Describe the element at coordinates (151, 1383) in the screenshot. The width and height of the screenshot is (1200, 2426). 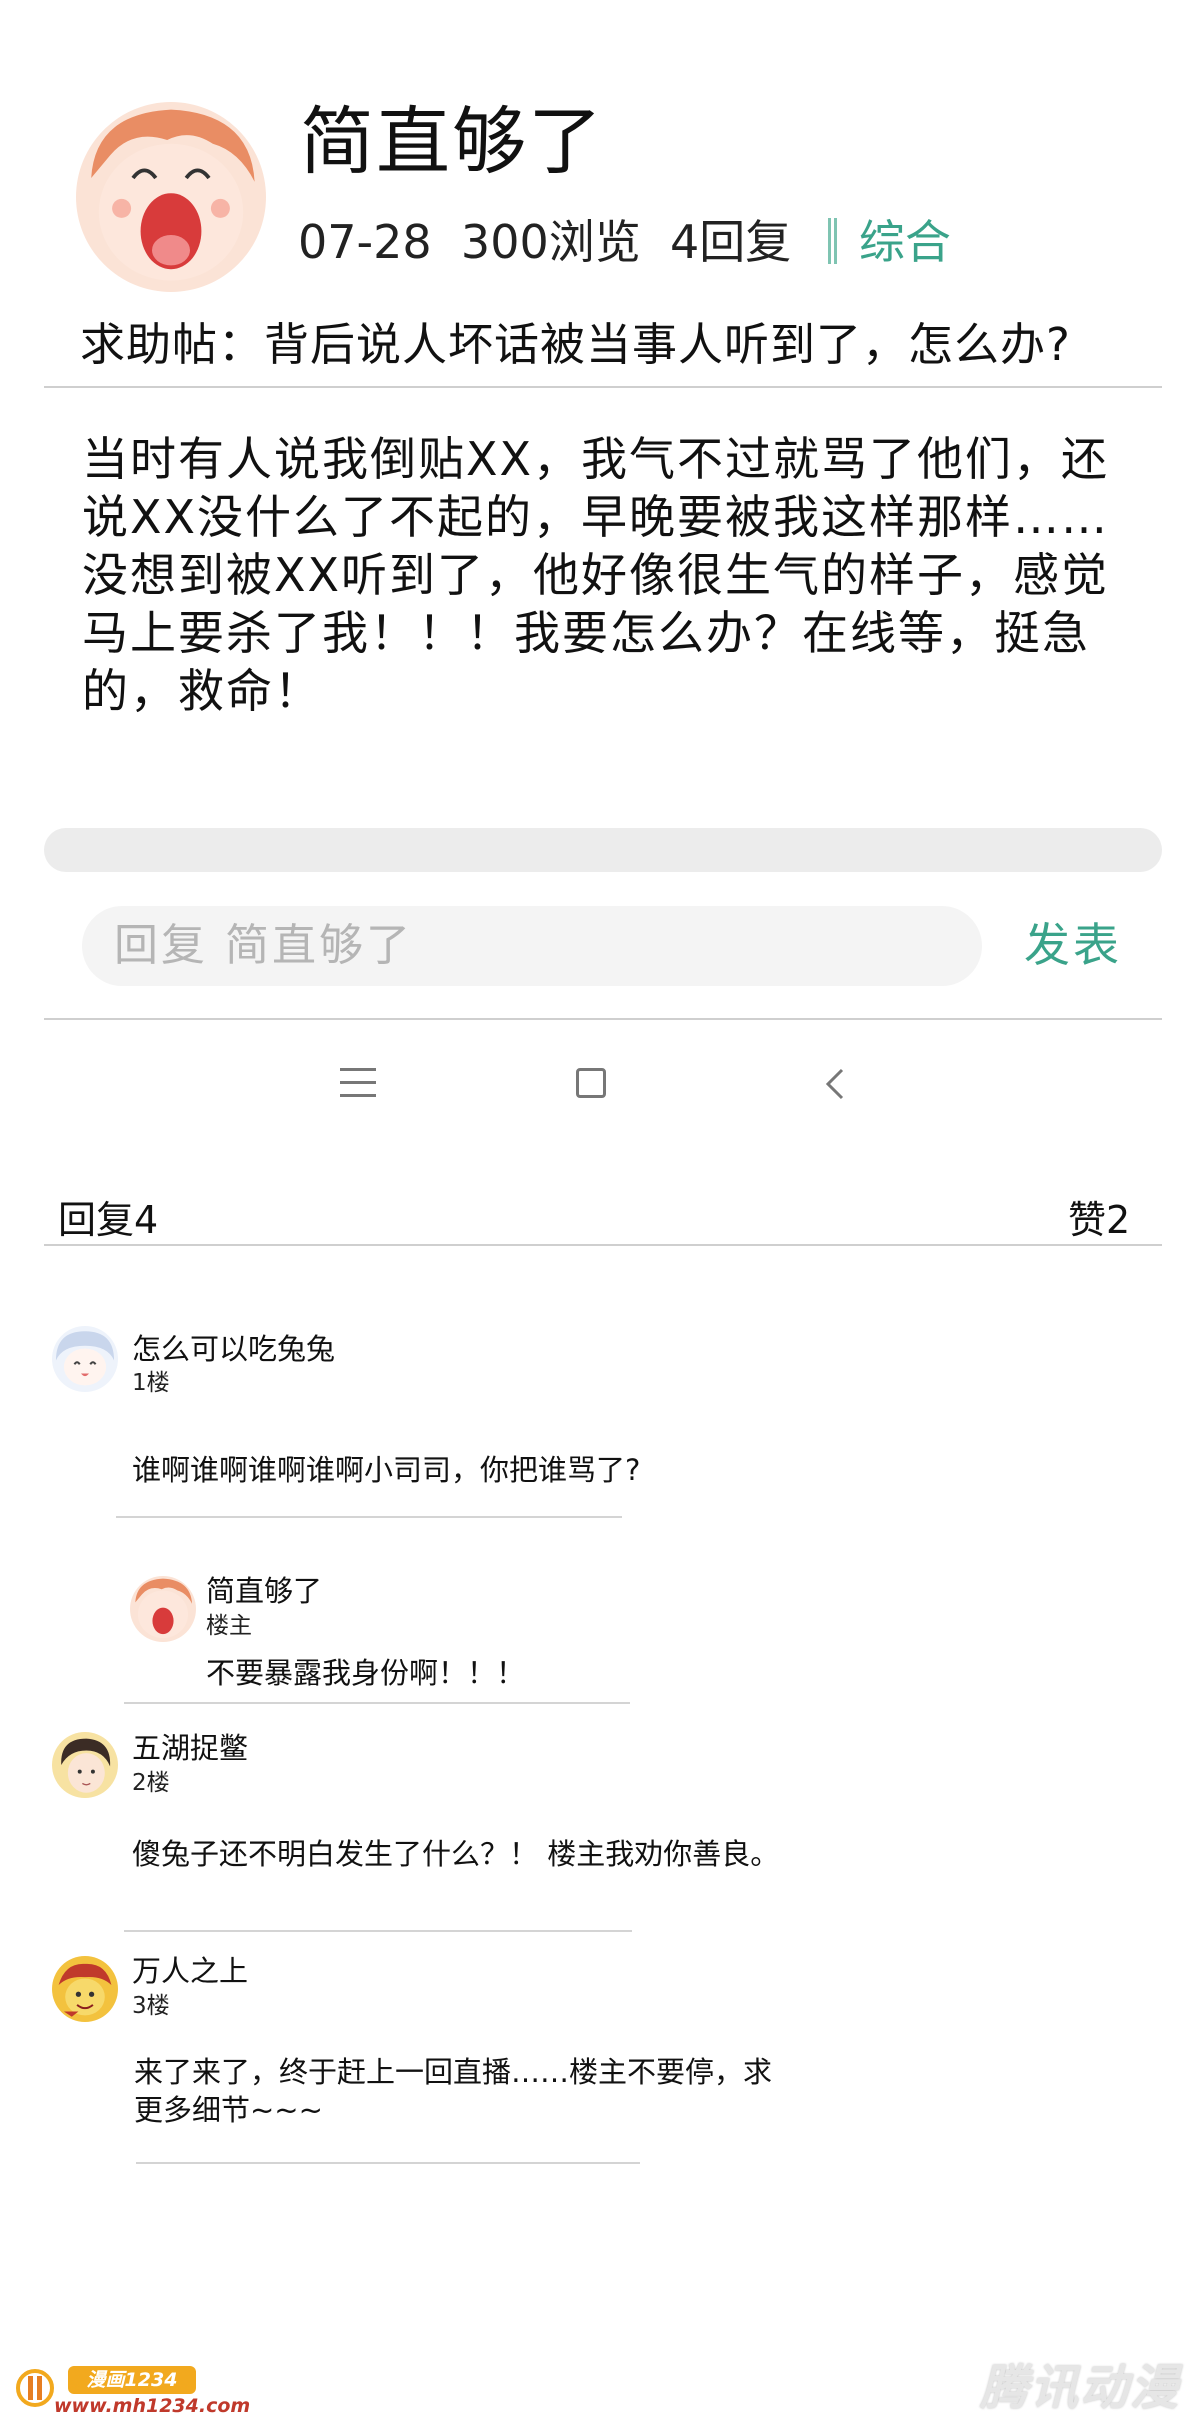
I see `comment-floor: 1楼` at that location.